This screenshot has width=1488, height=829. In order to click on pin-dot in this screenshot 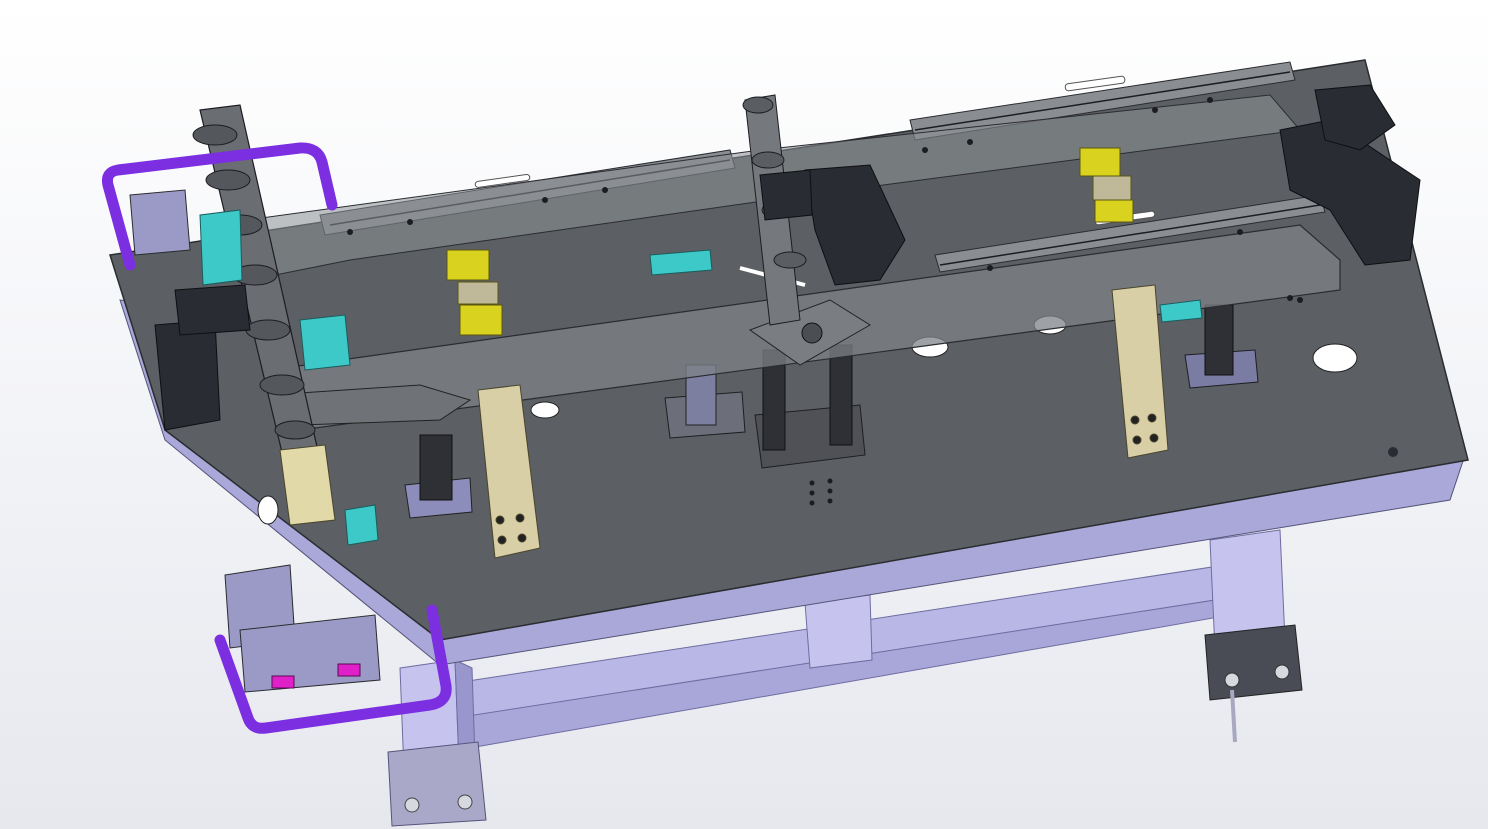, I will do `click(1393, 452)`.